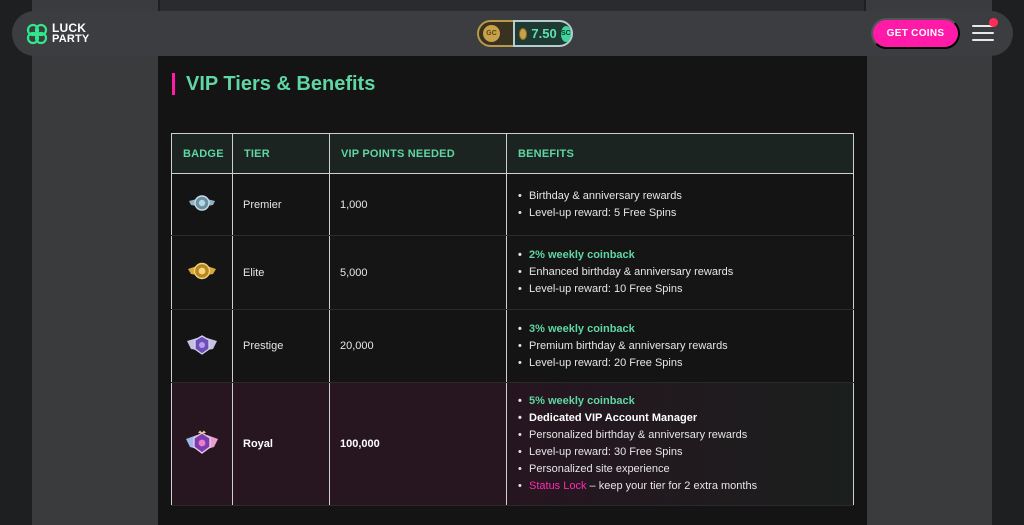 This screenshot has height=525, width=1024. I want to click on tier-name: Prestige, so click(281, 346).